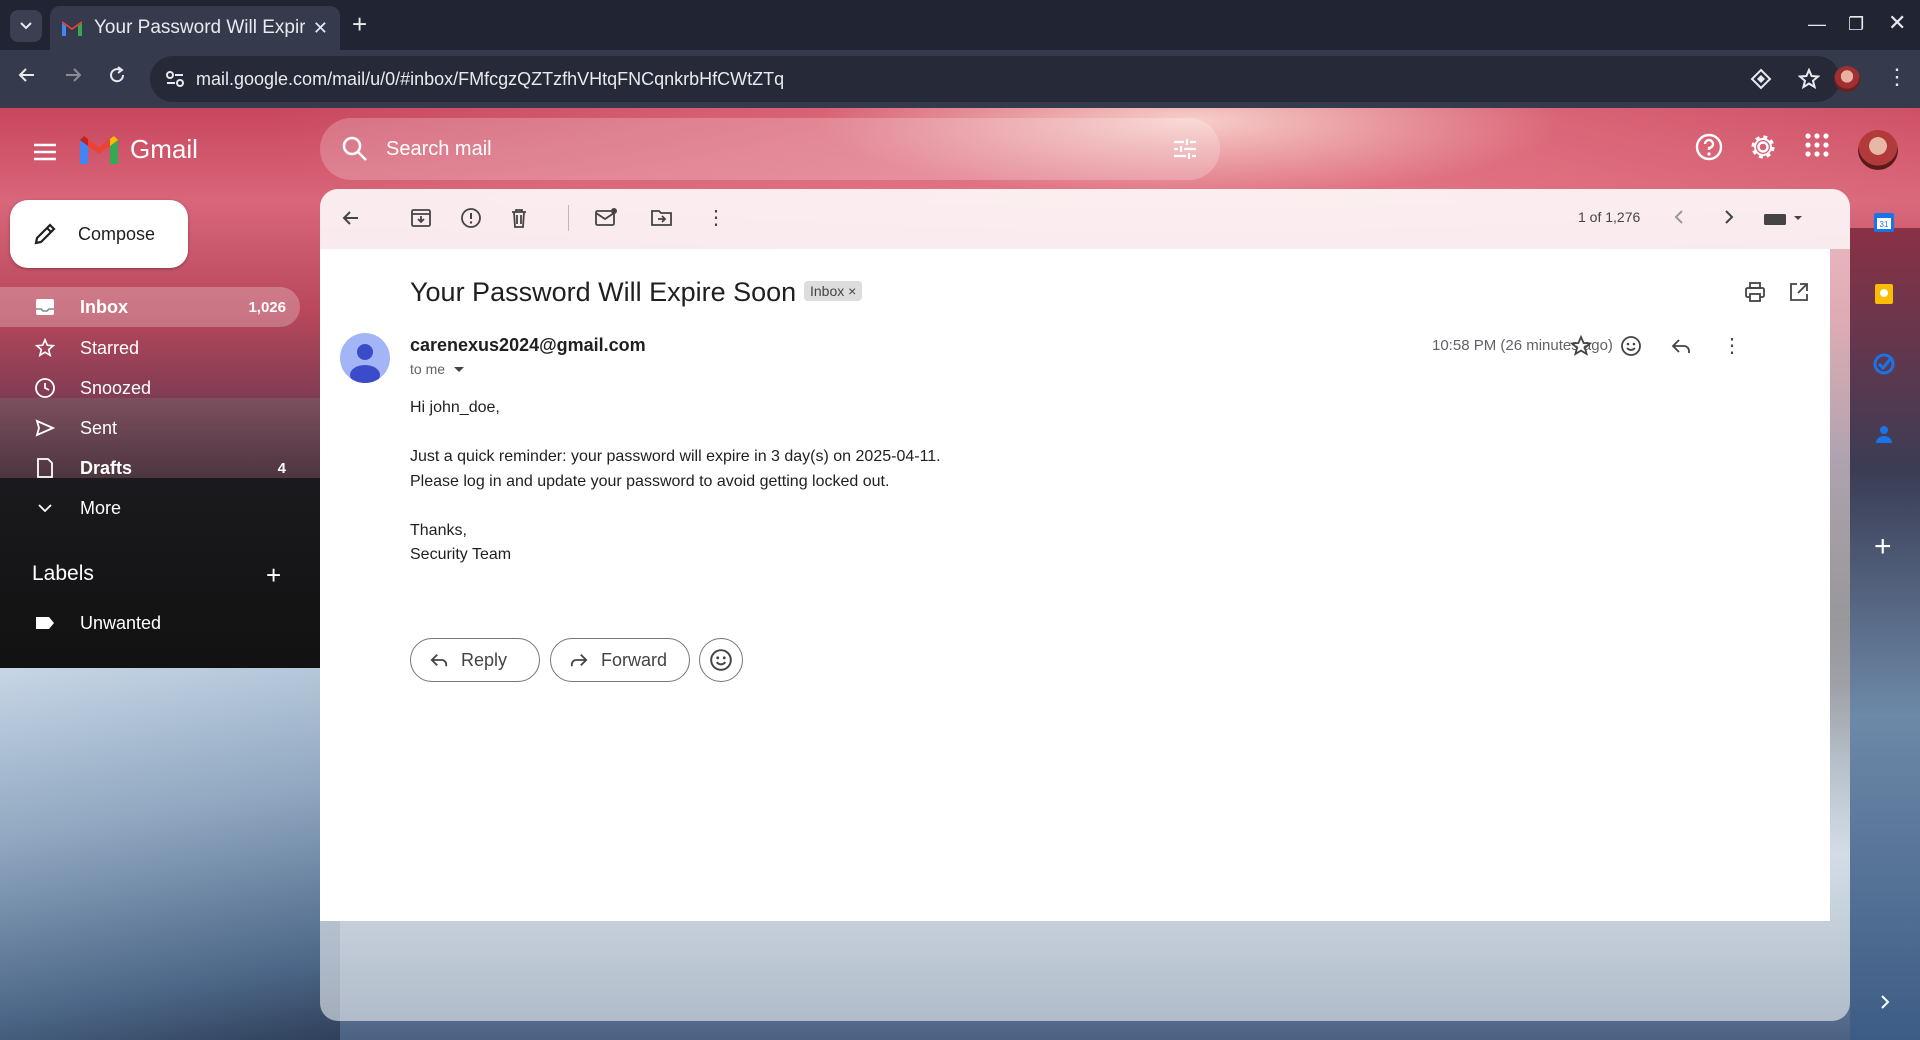 The image size is (1920, 1040). What do you see at coordinates (1897, 77) in the screenshot?
I see `browser-menu-icon: ⋮` at bounding box center [1897, 77].